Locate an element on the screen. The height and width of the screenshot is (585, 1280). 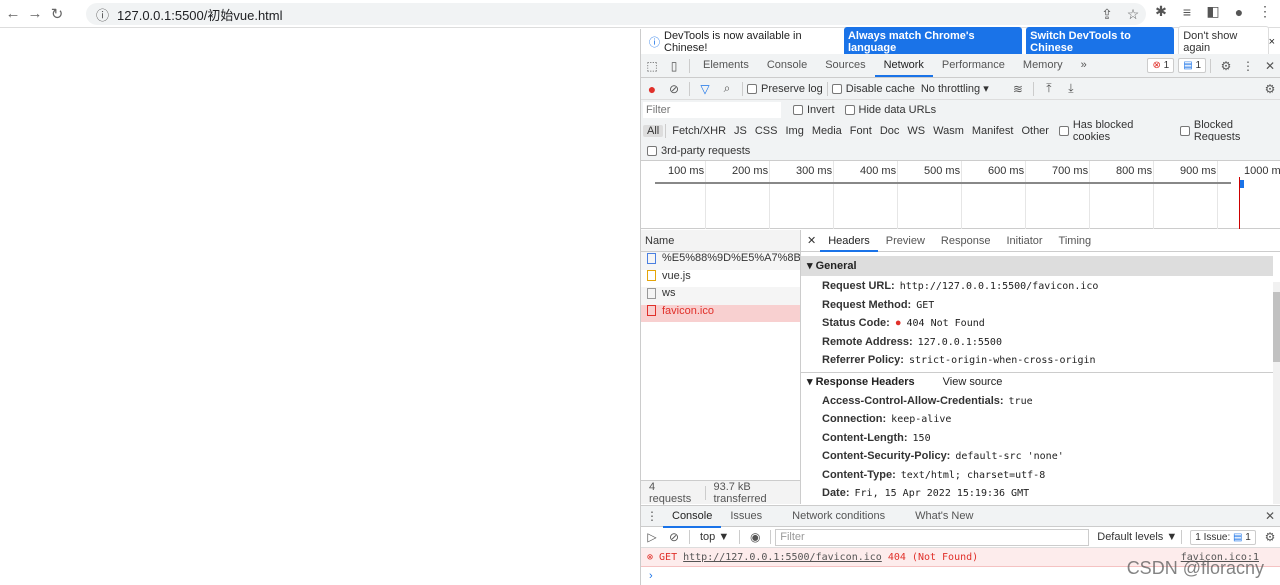
address-bar: ⓘ 127.0.0.1:5500/初始vue.html ⇪ ☆ is located at coordinates (616, 14).